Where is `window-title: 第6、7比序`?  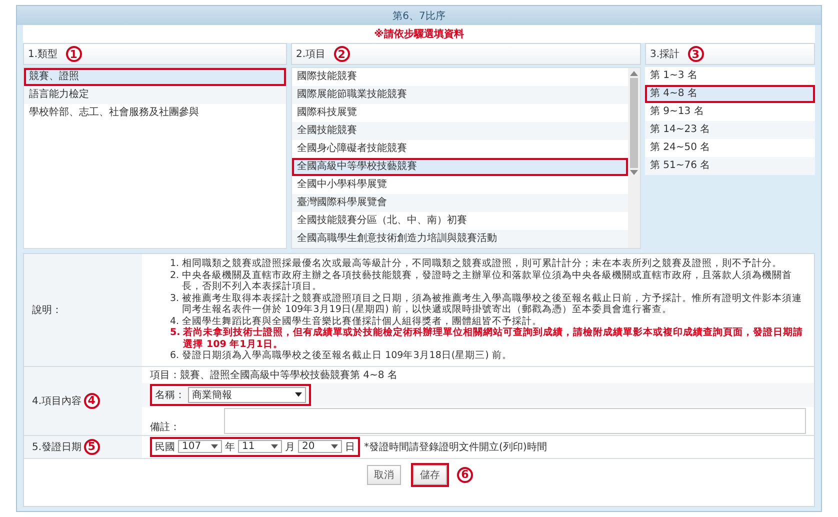
window-title: 第6、7比序 is located at coordinates (419, 16).